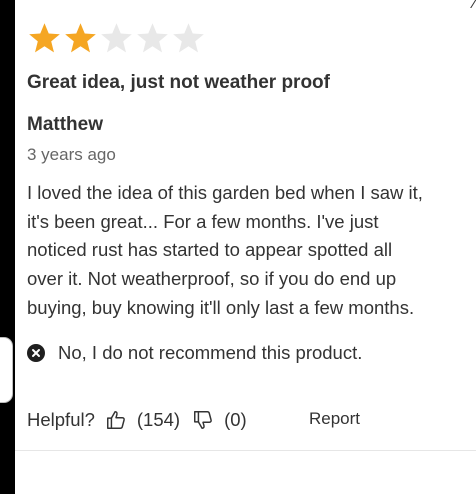 The height and width of the screenshot is (494, 476). What do you see at coordinates (71, 154) in the screenshot?
I see `review-date: 3 years ago` at bounding box center [71, 154].